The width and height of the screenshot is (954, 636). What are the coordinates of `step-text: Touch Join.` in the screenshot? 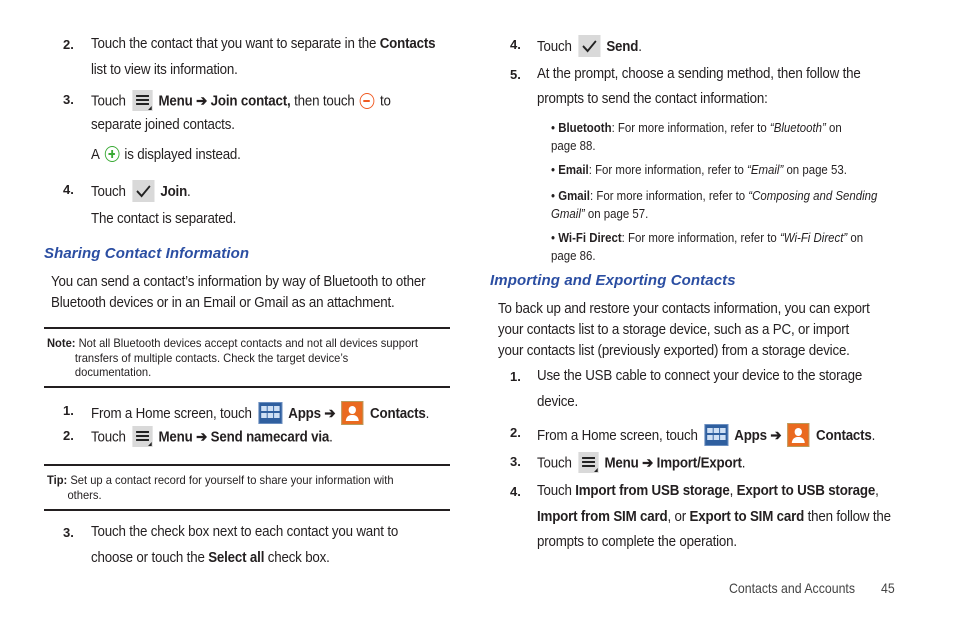 It's located at (141, 191).